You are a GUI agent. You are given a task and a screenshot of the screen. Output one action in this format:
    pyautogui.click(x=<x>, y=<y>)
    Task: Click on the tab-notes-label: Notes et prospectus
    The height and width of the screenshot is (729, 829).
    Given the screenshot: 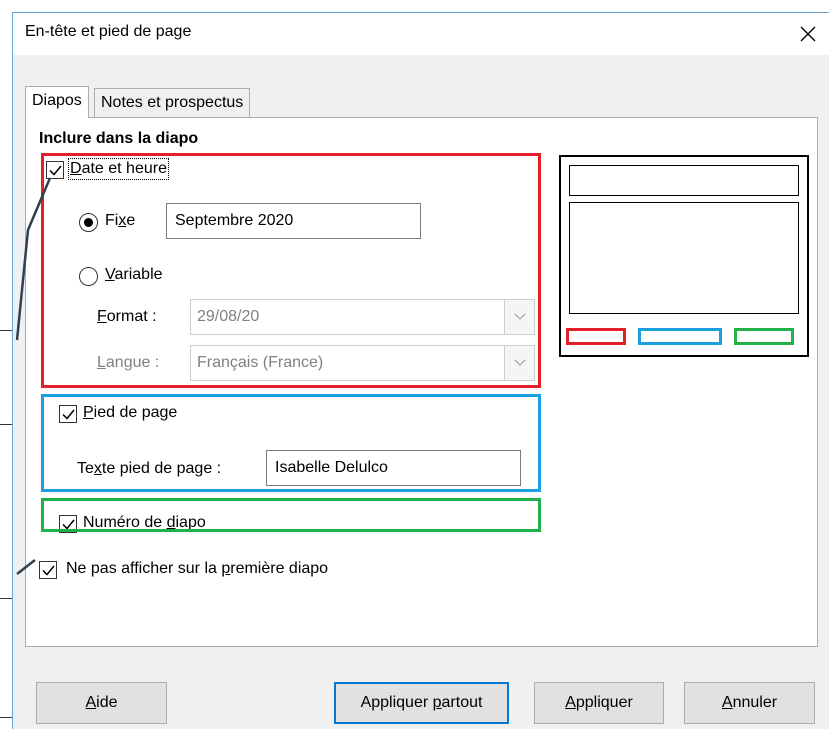 What is the action you would take?
    pyautogui.click(x=172, y=102)
    